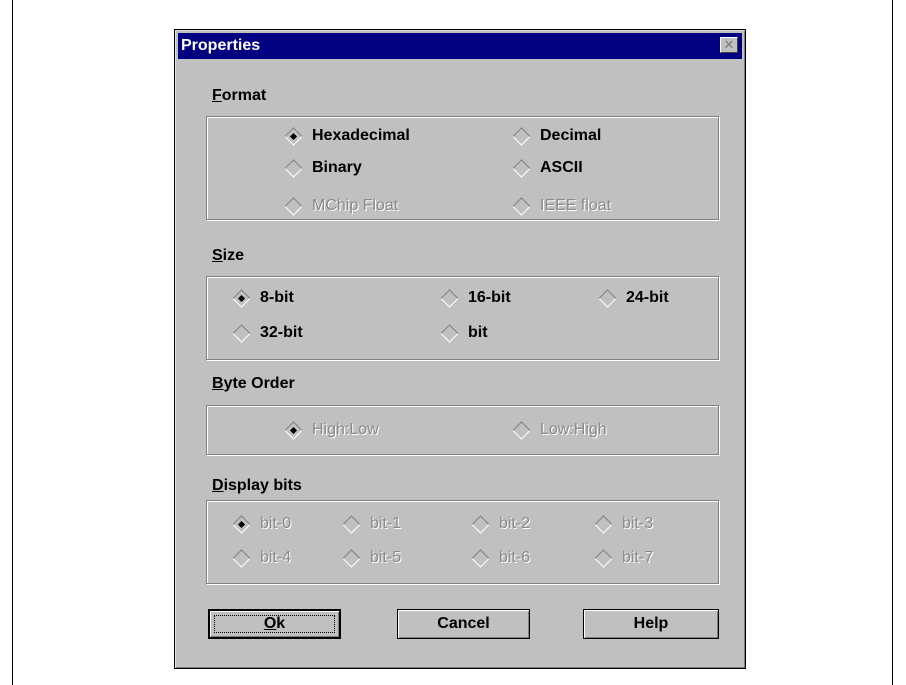 The width and height of the screenshot is (906, 685). What do you see at coordinates (239, 95) in the screenshot?
I see `format-group-label: Format` at bounding box center [239, 95].